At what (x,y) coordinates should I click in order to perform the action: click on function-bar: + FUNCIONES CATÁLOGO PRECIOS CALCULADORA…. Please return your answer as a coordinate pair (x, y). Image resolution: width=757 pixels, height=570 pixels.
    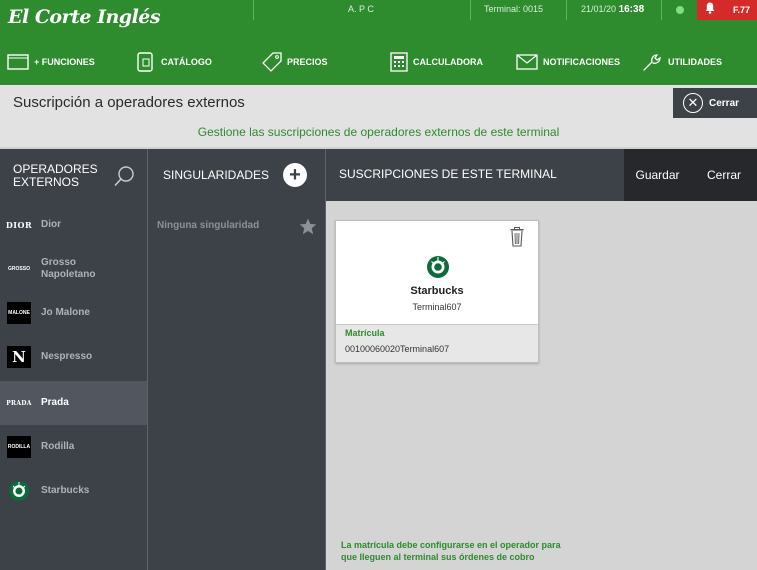
    Looking at the image, I should click on (378, 61).